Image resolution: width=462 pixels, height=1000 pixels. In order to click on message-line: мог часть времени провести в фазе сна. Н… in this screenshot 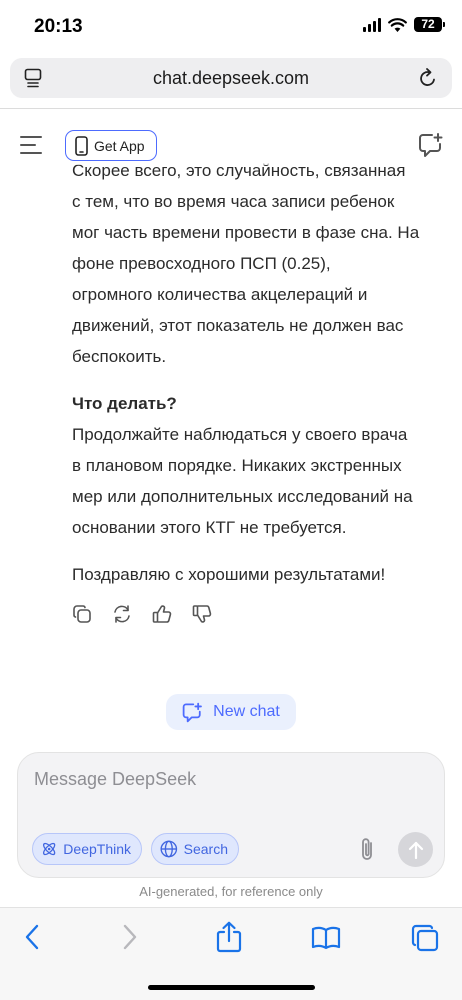, I will do `click(246, 232)`.